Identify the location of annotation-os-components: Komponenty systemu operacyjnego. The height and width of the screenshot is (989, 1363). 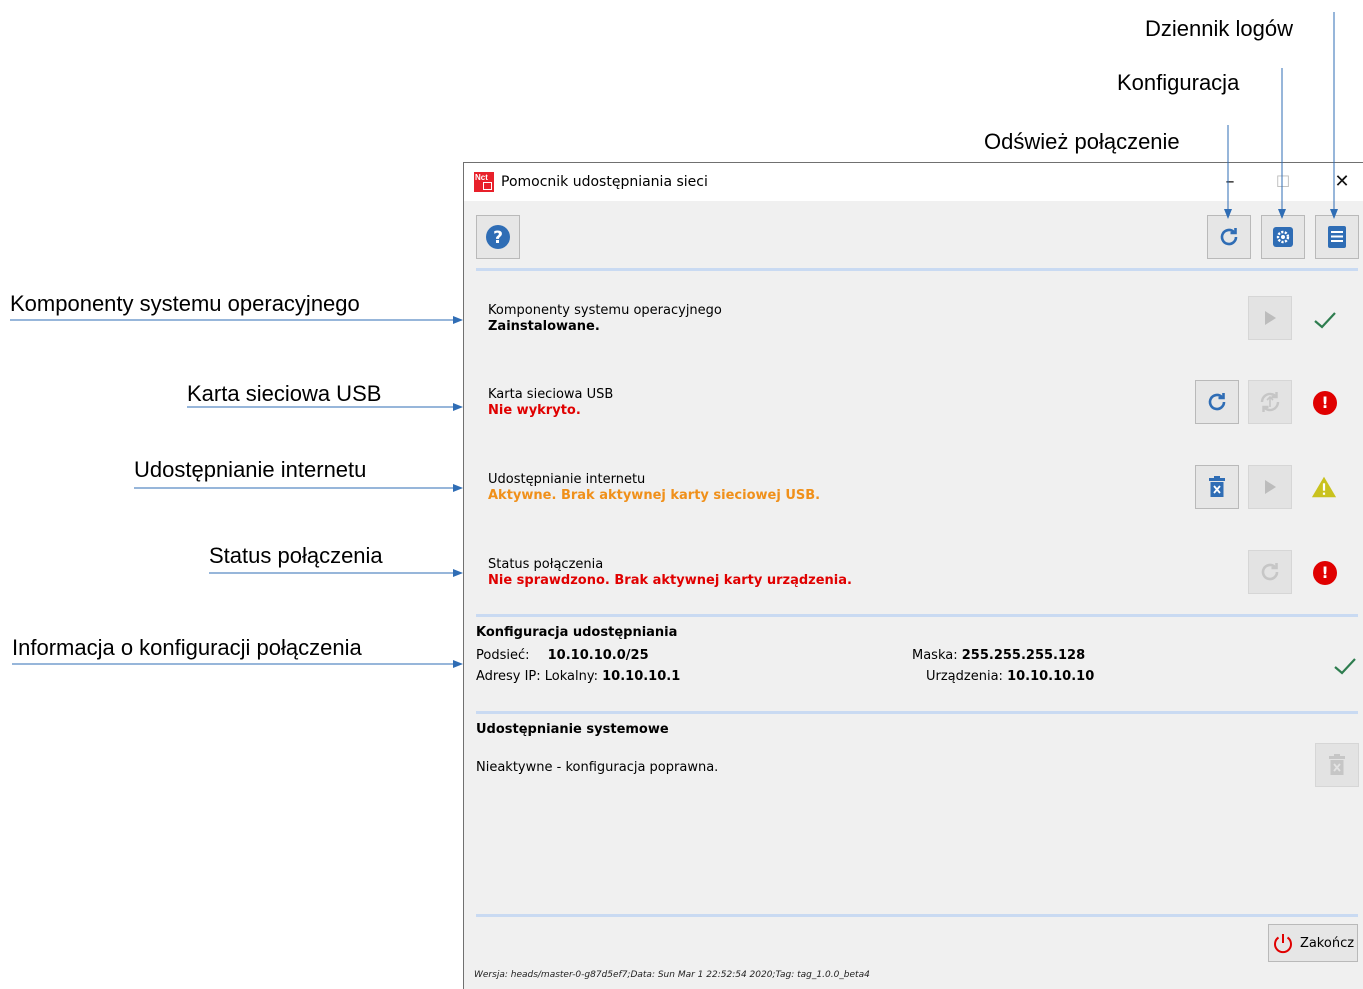
(185, 303).